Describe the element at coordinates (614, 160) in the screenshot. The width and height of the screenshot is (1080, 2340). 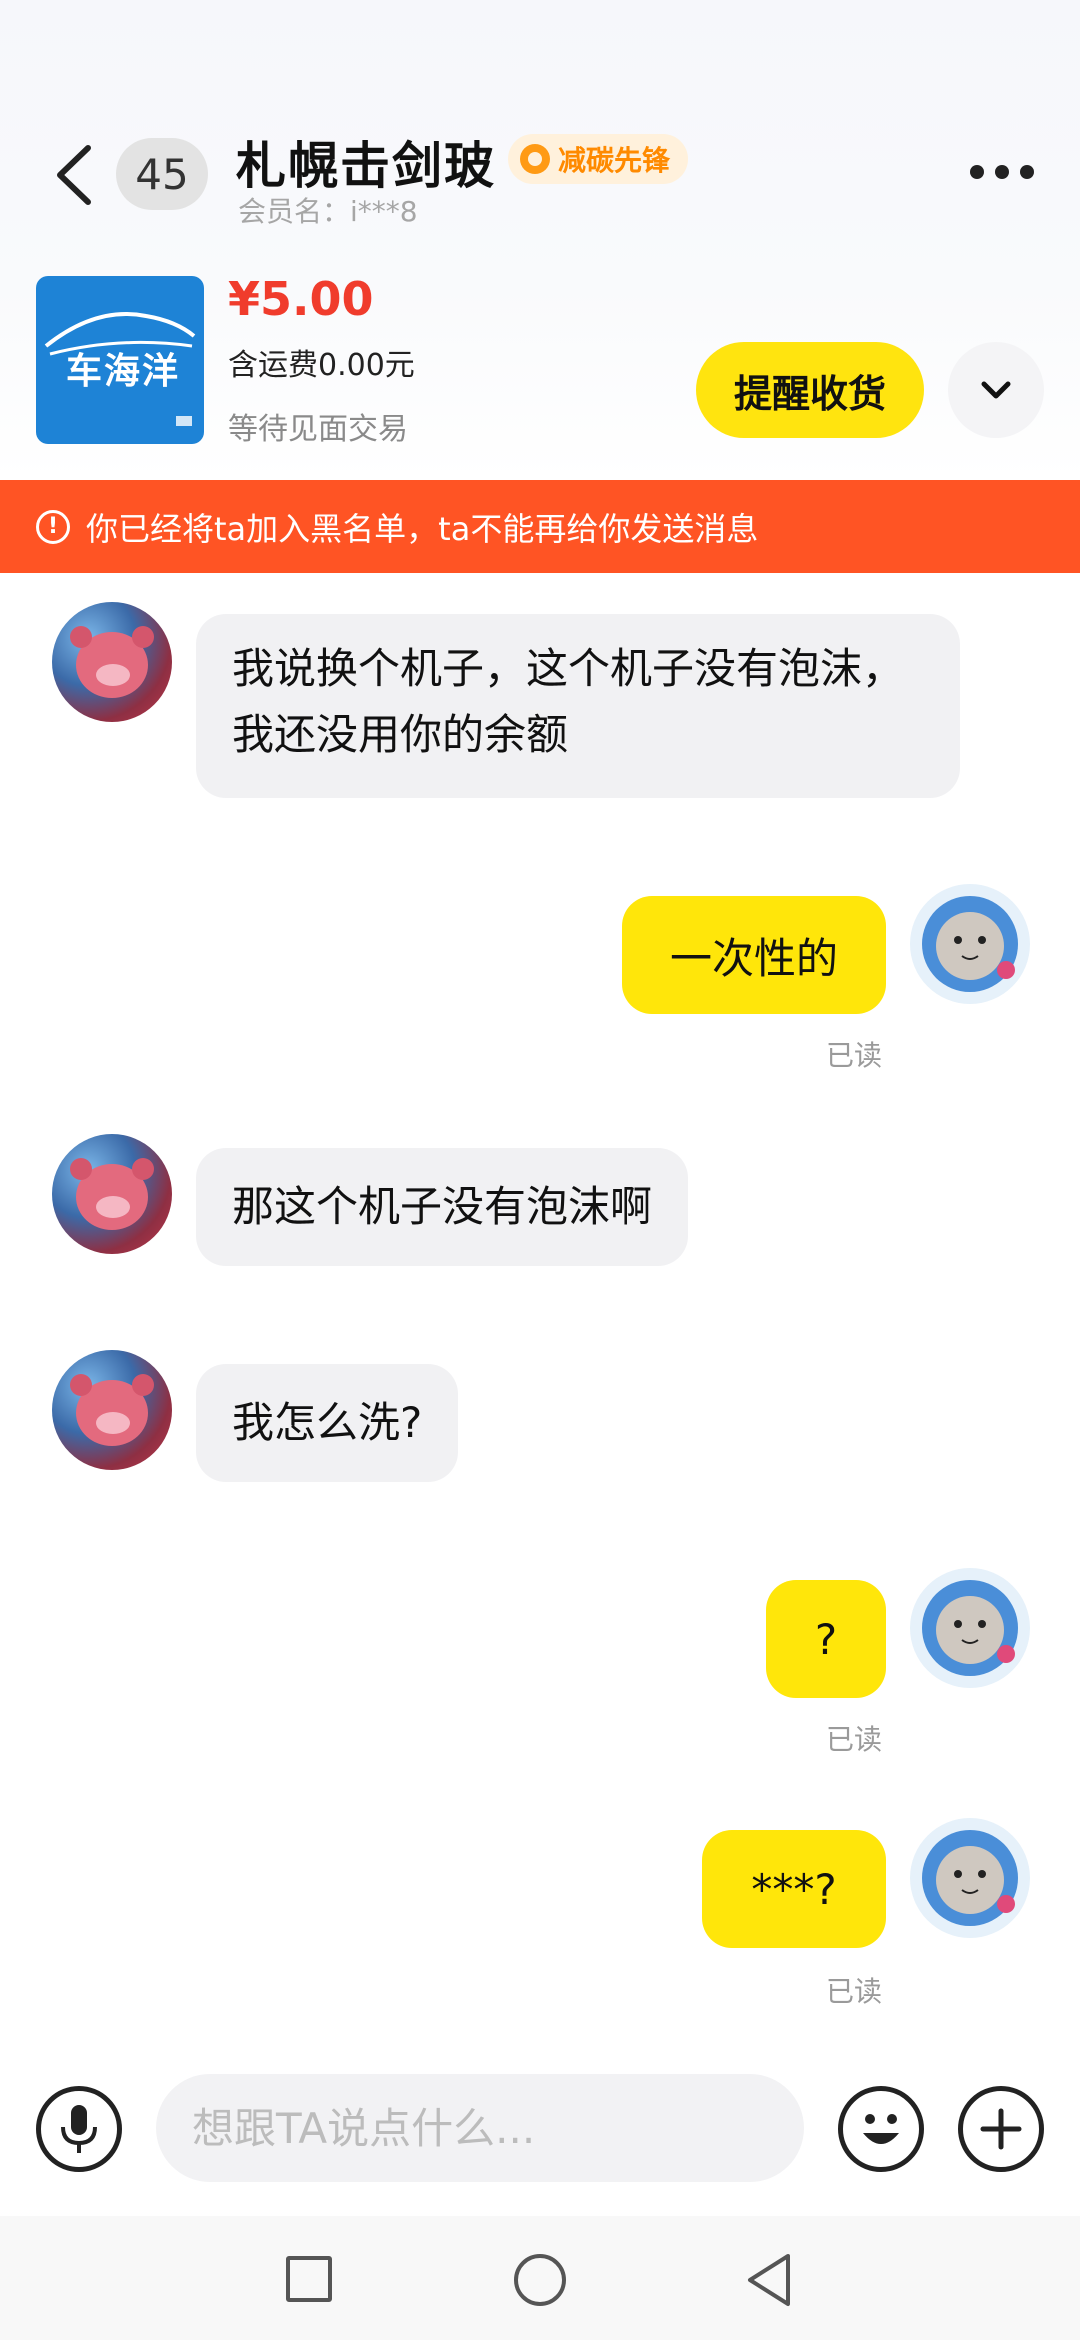
I see `badge-label: 减碳先锋` at that location.